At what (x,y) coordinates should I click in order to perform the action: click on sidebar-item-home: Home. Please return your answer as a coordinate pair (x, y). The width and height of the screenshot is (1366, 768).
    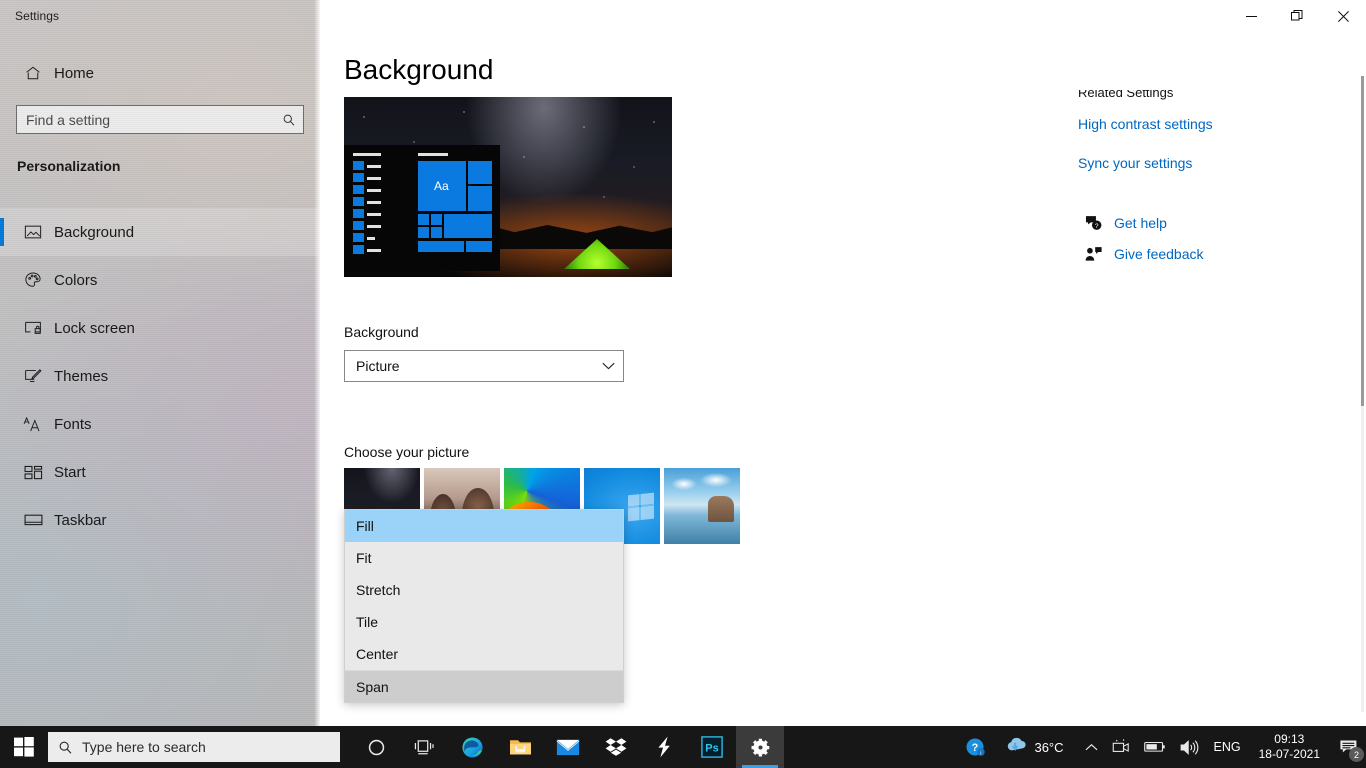
    Looking at the image, I should click on (155, 73).